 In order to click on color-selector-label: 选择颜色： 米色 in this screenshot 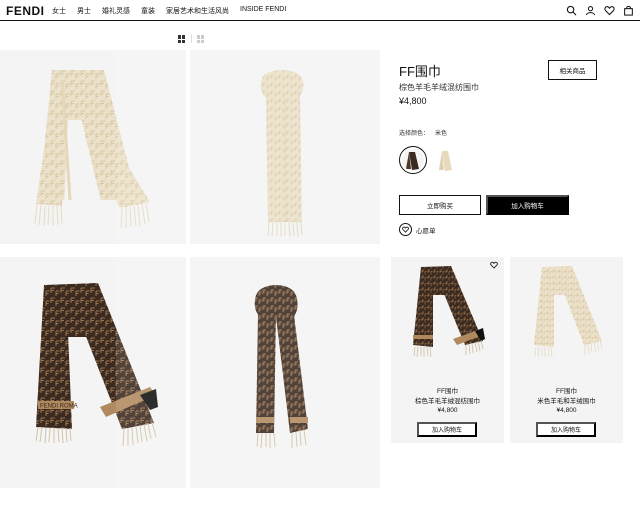, I will do `click(423, 132)`.